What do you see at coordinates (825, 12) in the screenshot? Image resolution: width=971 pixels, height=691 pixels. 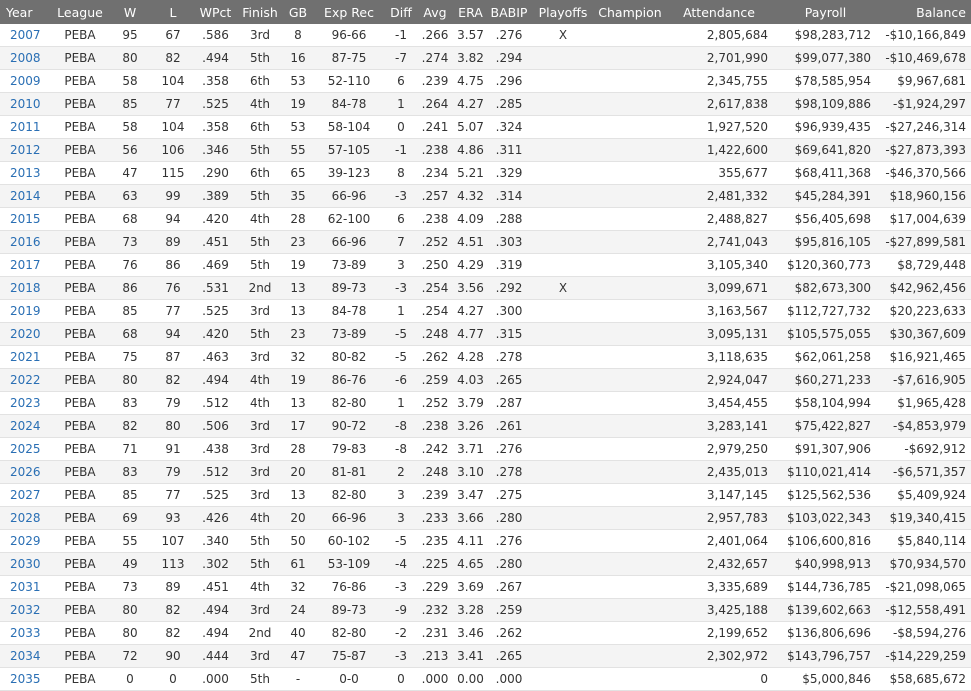 I see `col-header-payroll: Payroll` at bounding box center [825, 12].